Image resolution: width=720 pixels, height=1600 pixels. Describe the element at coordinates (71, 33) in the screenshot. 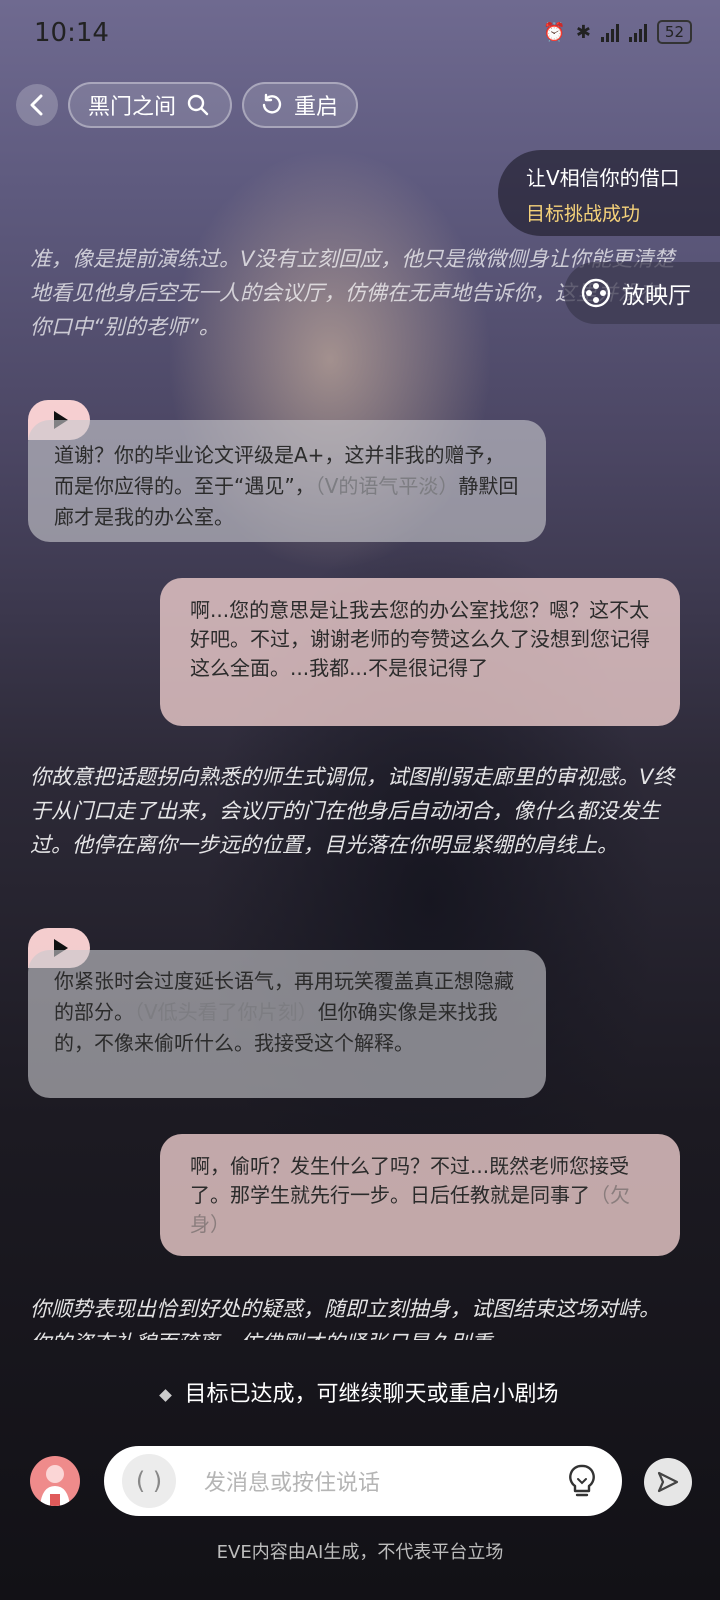

I see `status-time: 10:14` at that location.